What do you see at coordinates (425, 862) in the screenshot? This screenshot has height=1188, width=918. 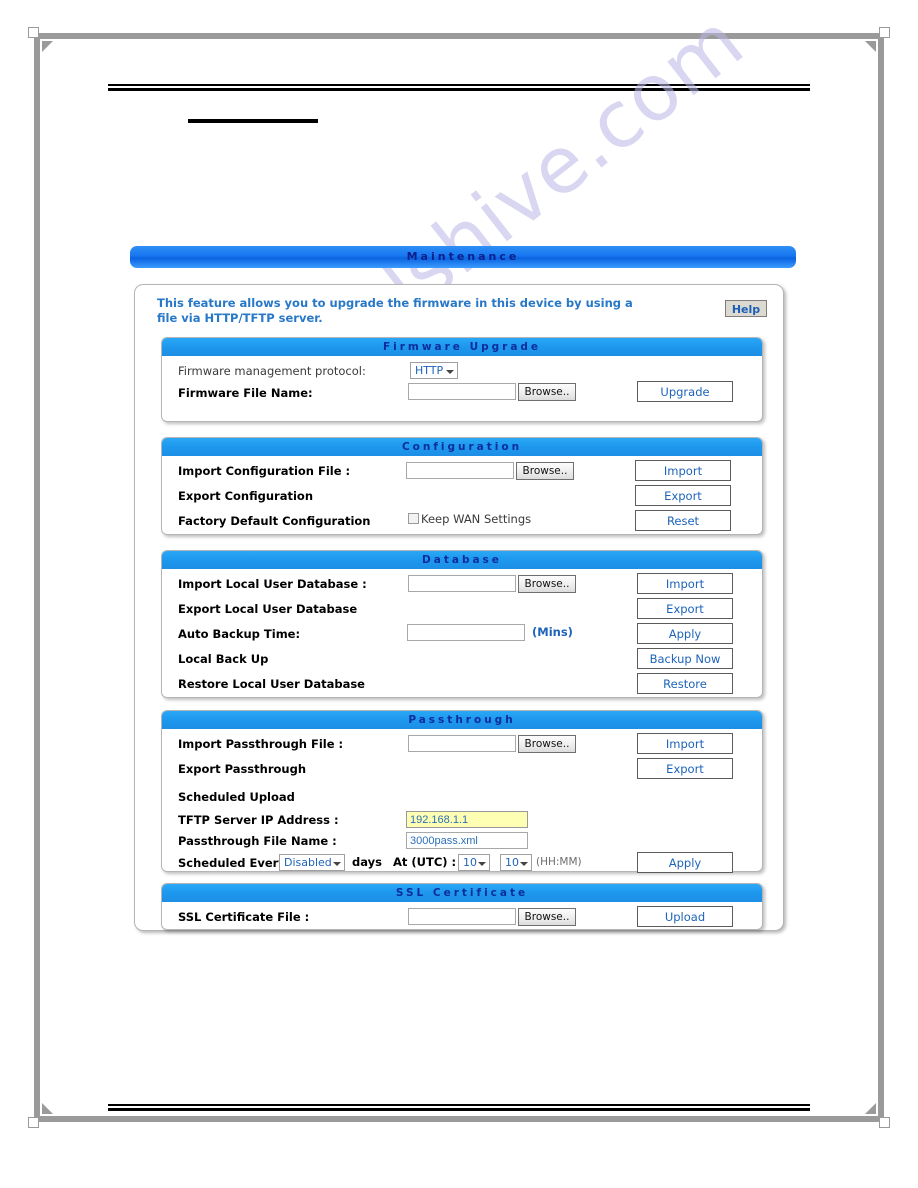 I see `at-utc-label: At (UTC) :` at bounding box center [425, 862].